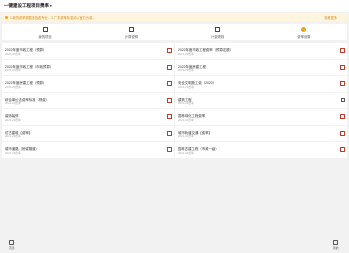  I want to click on rate-card: 城市道路（桥梁隧道） 2021-22费率, so click(88, 150).